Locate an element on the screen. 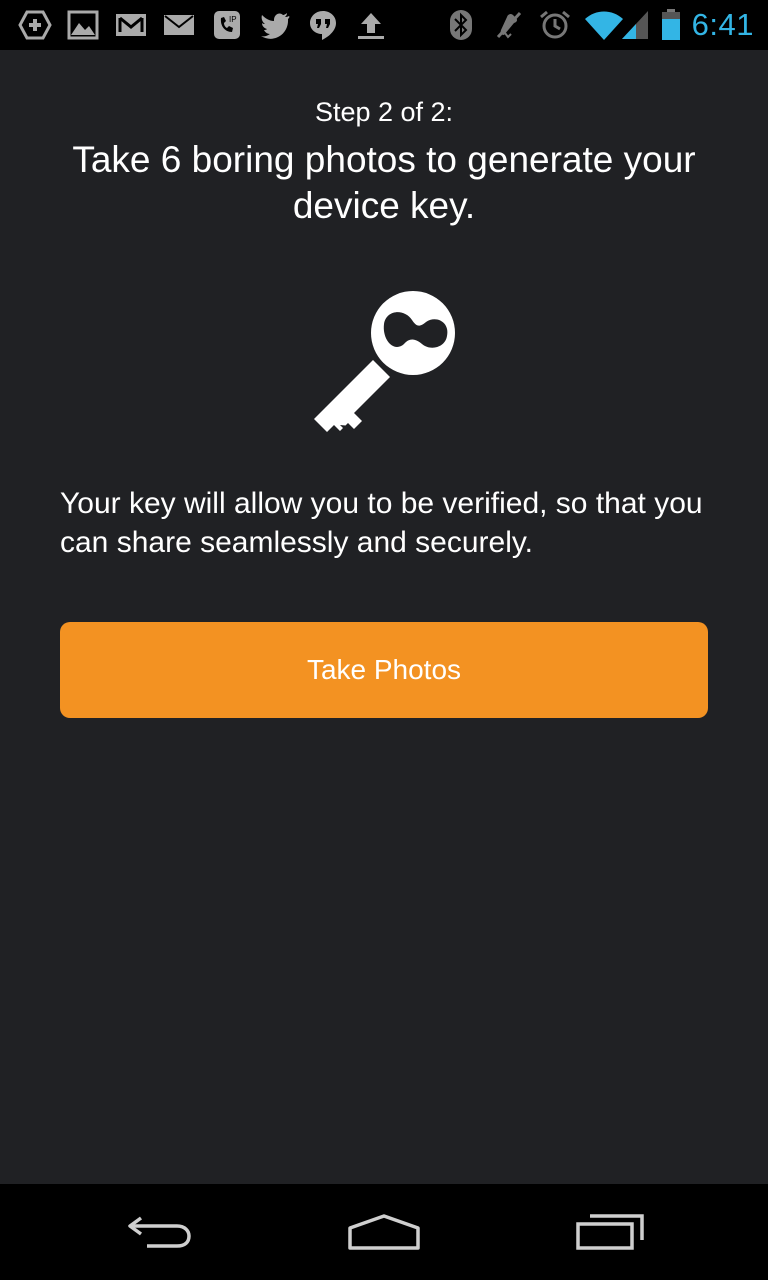 The height and width of the screenshot is (1280, 768). voip-icon: IP is located at coordinates (227, 25).